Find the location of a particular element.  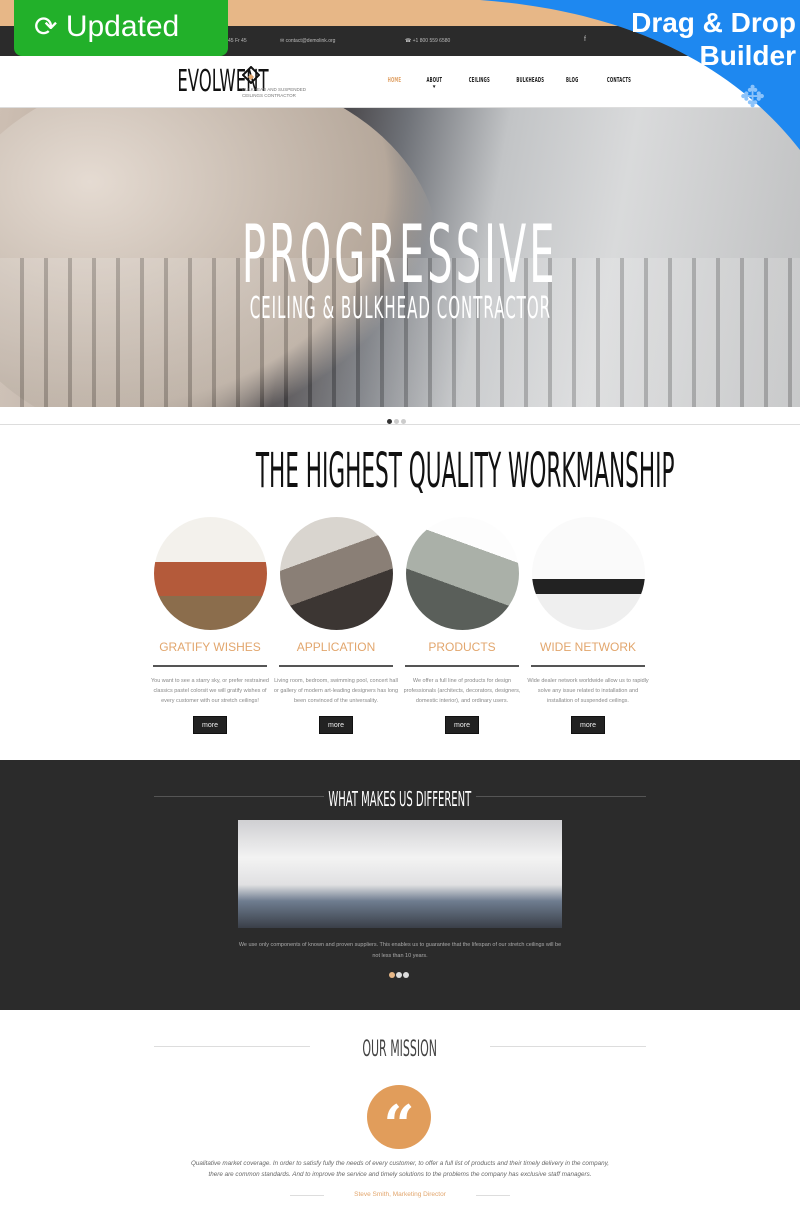

feature-title: PRODUCTS is located at coordinates (462, 647).